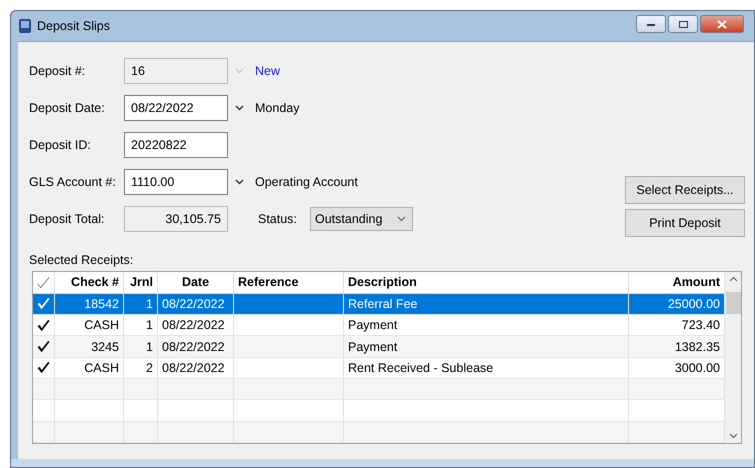 Image resolution: width=755 pixels, height=468 pixels. What do you see at coordinates (486, 282) in the screenshot?
I see `column-header: Description` at bounding box center [486, 282].